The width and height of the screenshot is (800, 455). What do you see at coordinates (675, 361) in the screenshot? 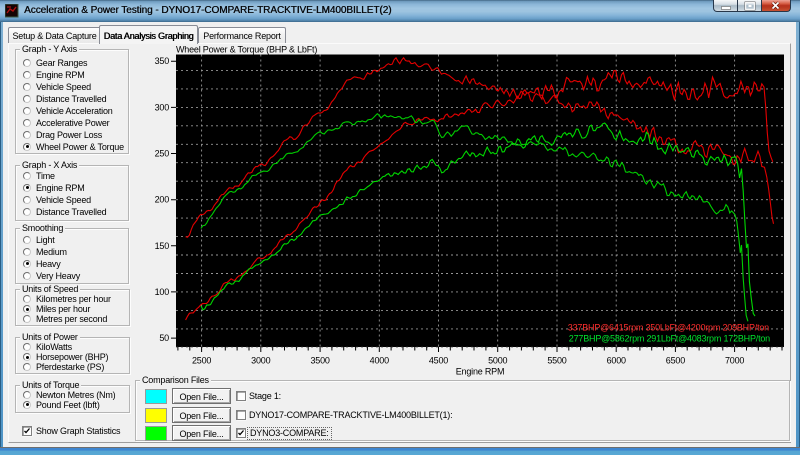
I see `svg-text: 6500` at bounding box center [675, 361].